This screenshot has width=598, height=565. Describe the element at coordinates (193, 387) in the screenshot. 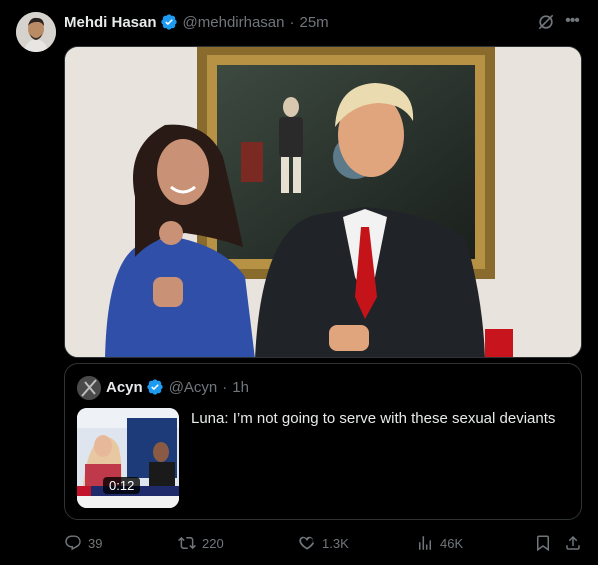

I see `quoted-handle: @Acyn` at that location.